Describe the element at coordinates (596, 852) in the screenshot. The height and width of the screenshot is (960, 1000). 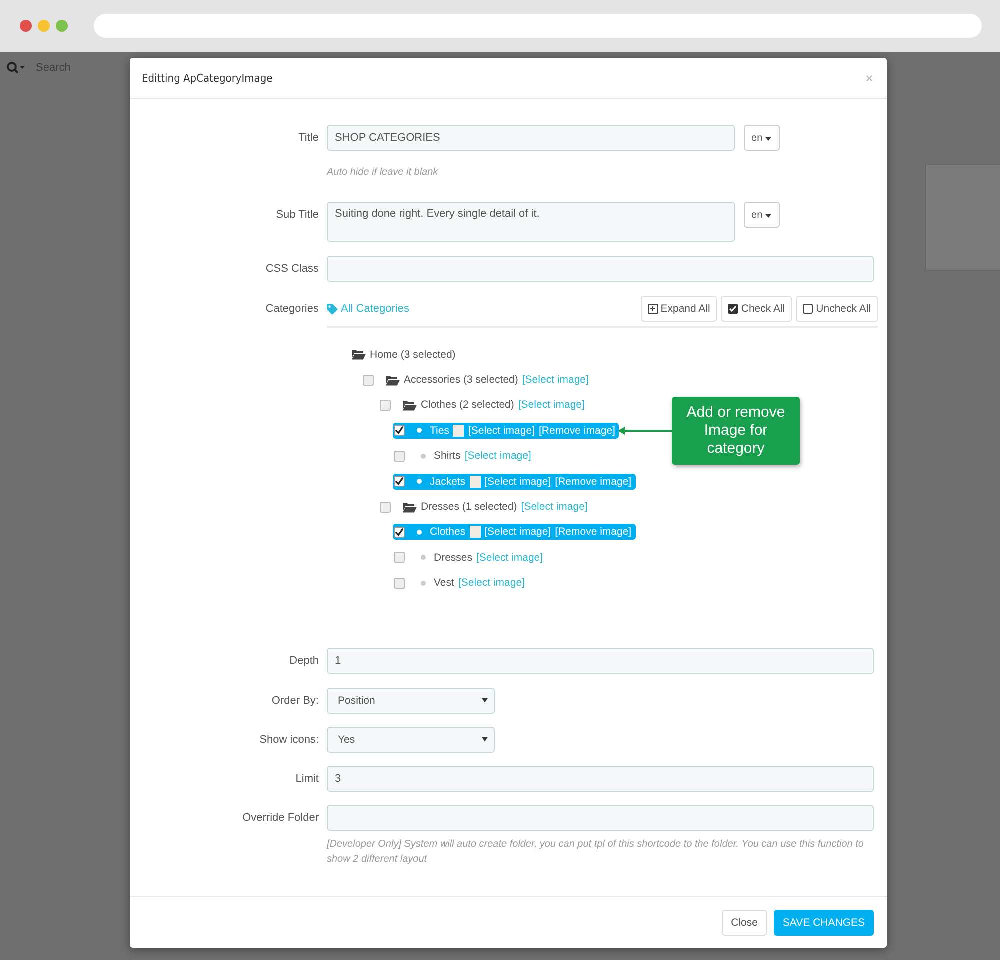
I see `help-text: [Developer Only] System will auto create folder, you can put tpl of this shortcode to the folder. You can use this function to show 2 different layout` at that location.